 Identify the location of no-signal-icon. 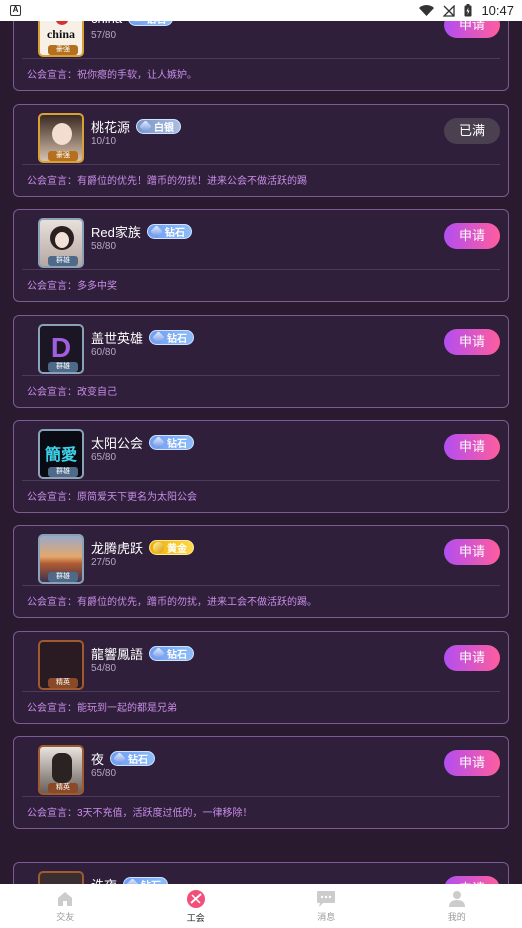
(449, 10).